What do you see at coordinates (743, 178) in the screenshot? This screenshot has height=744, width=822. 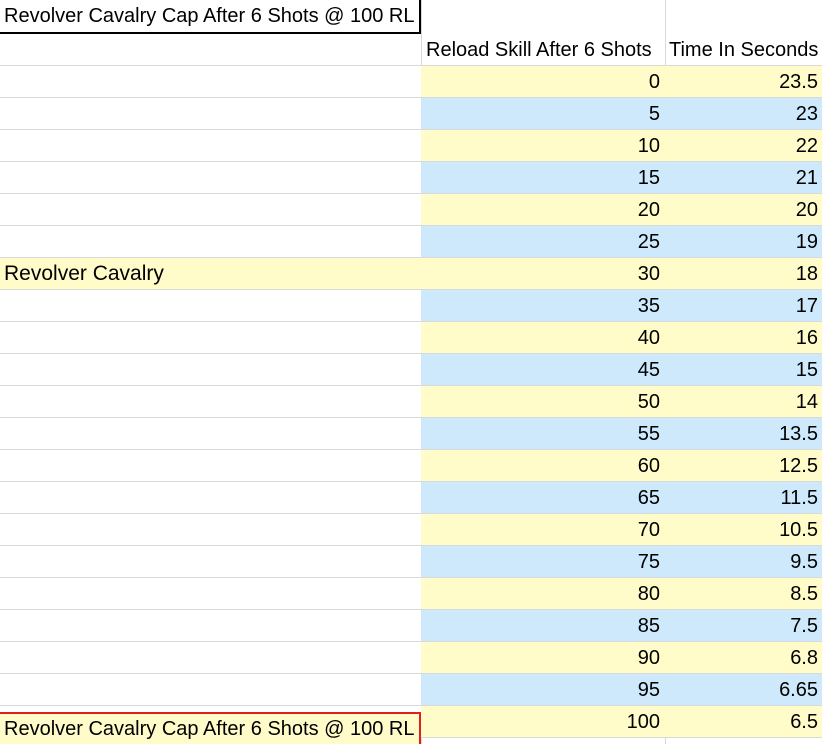 I see `time-seconds-cell: 21` at bounding box center [743, 178].